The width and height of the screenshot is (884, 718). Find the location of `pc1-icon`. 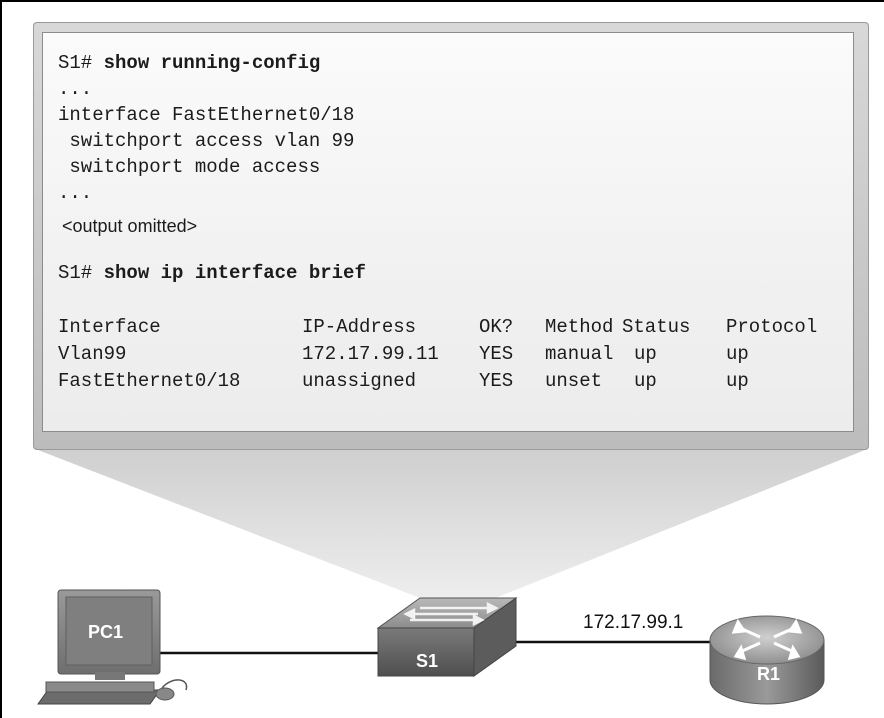

pc1-icon is located at coordinates (112, 647).